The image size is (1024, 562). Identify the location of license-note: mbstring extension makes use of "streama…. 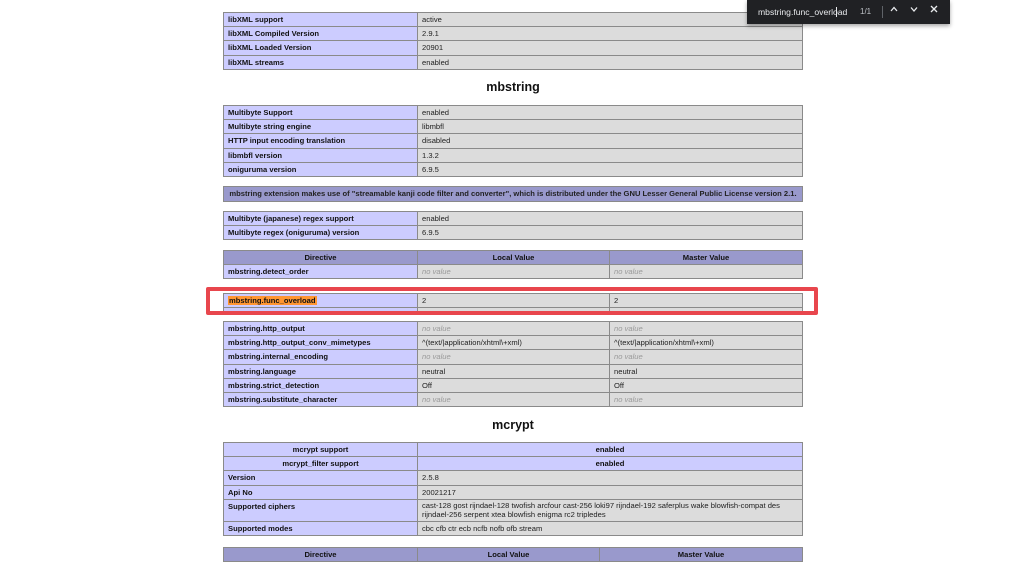
(513, 194).